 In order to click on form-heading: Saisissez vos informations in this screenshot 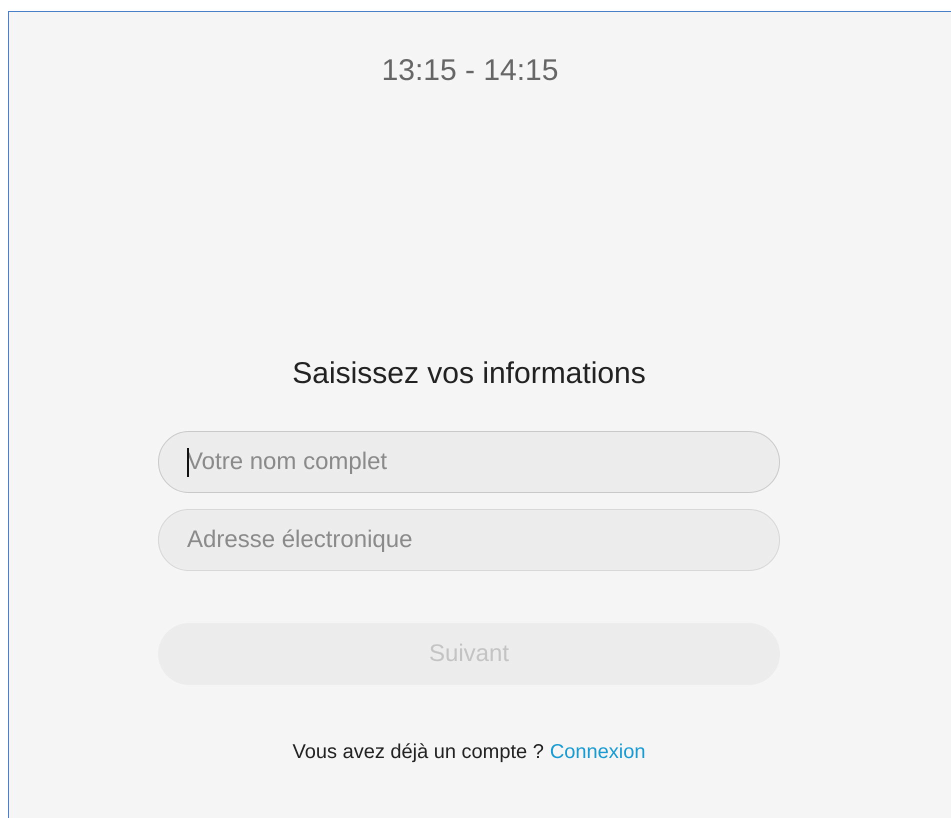, I will do `click(469, 374)`.